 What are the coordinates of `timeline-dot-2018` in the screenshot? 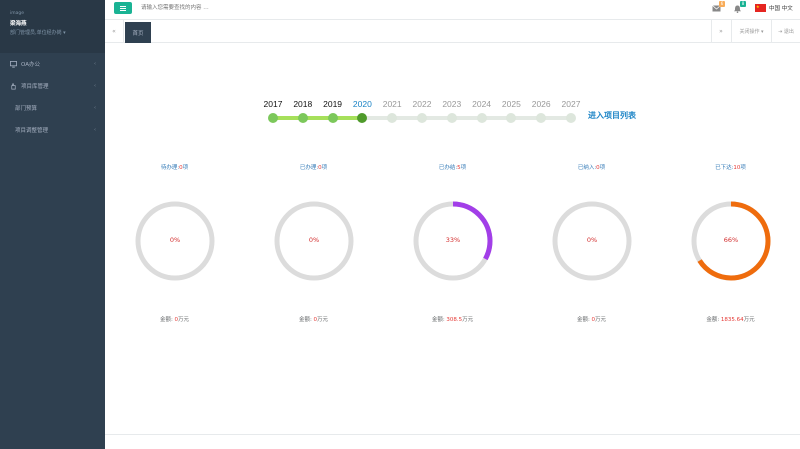 It's located at (302, 118).